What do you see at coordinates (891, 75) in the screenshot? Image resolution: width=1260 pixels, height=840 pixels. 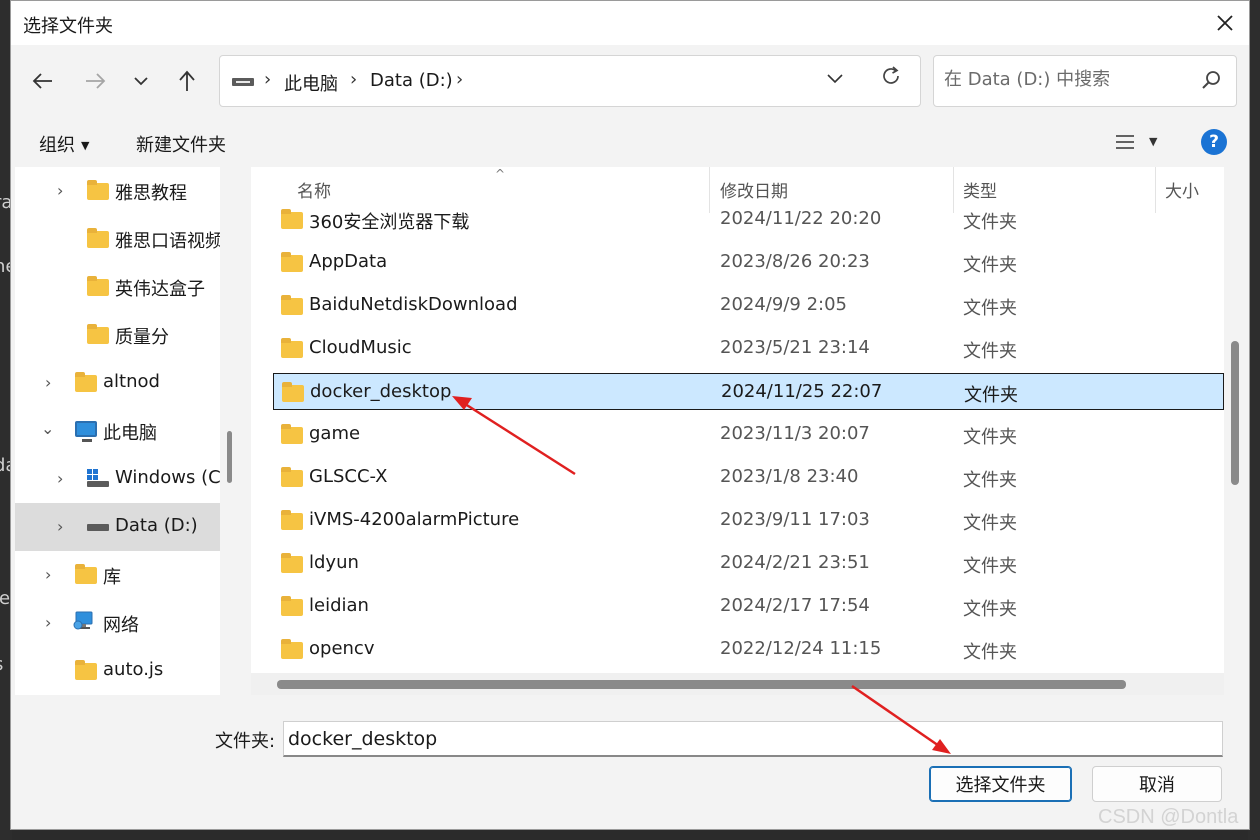 I see `refresh-icon` at bounding box center [891, 75].